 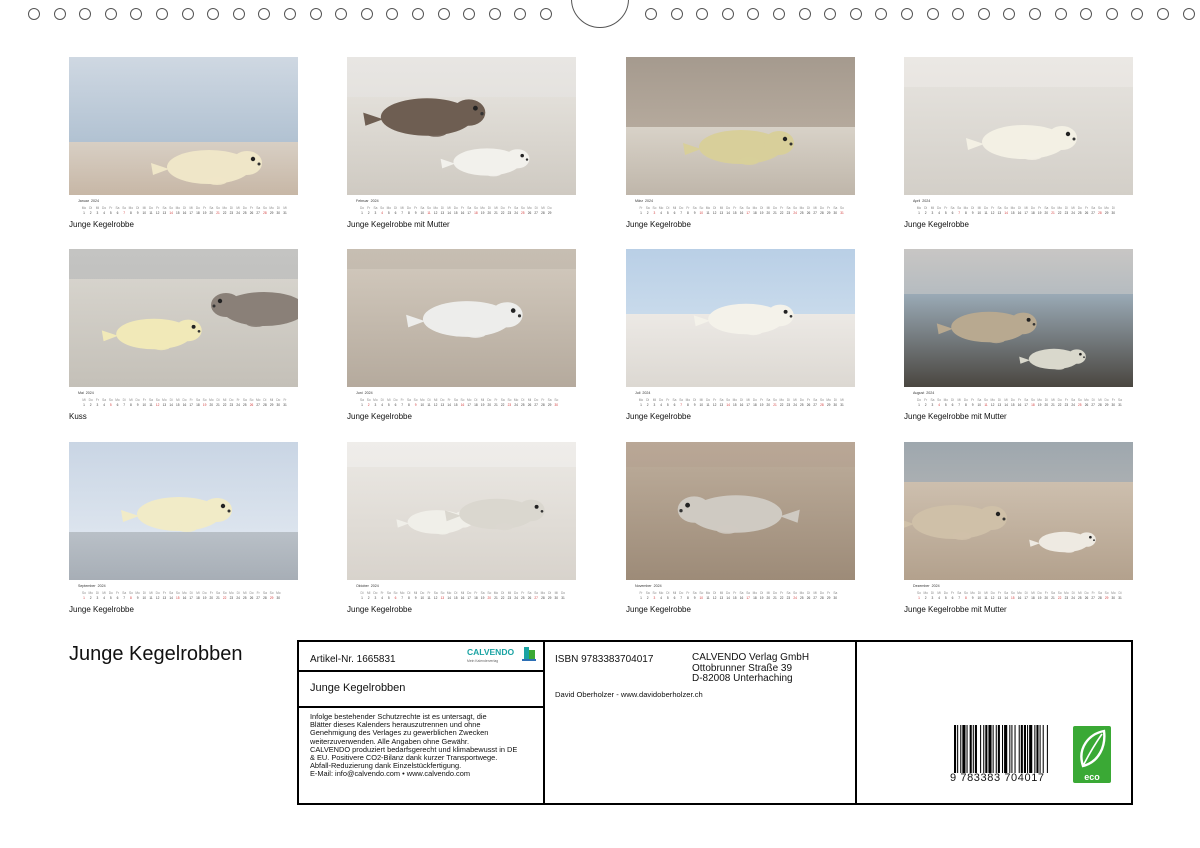 What do you see at coordinates (544, 722) in the screenshot?
I see `divider` at bounding box center [544, 722].